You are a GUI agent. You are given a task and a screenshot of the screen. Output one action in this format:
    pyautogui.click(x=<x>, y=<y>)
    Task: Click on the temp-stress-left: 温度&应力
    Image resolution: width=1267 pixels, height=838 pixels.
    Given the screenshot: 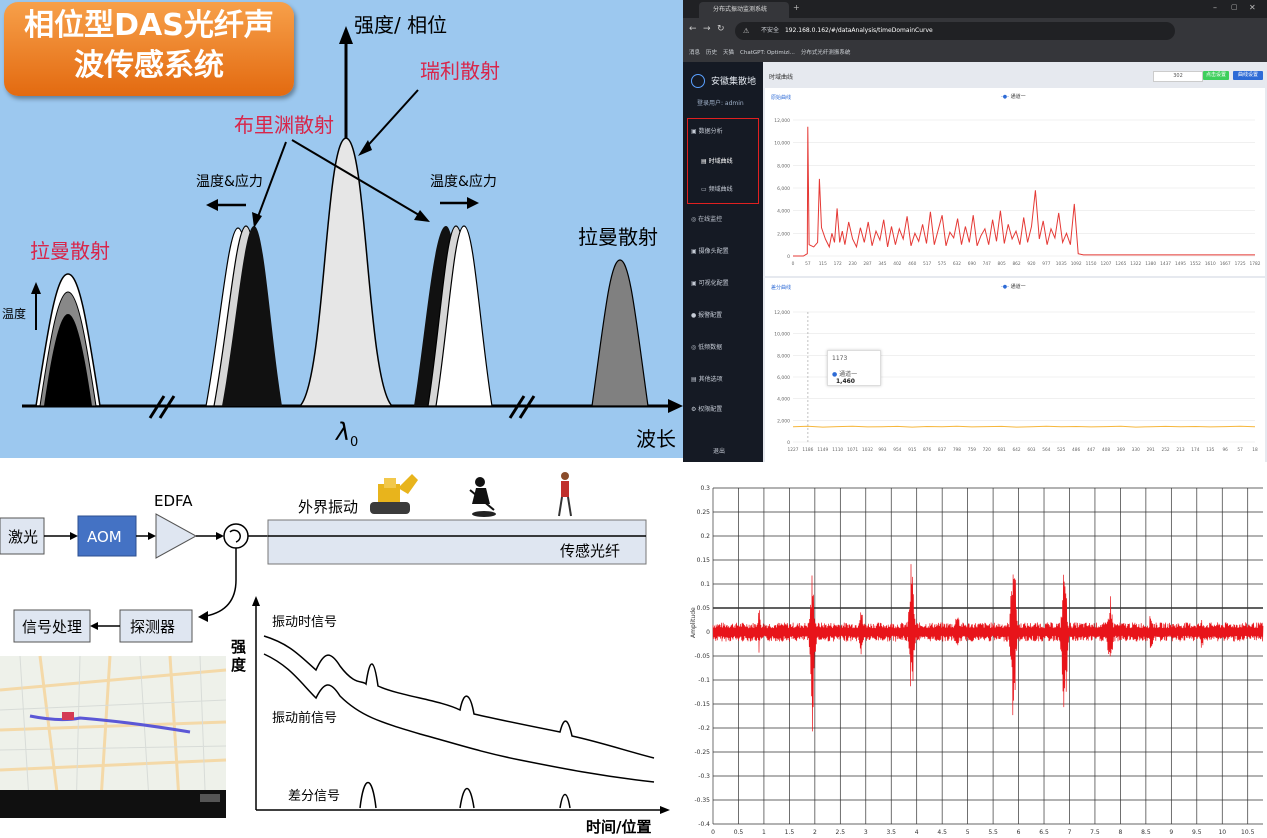 What is the action you would take?
    pyautogui.click(x=229, y=181)
    